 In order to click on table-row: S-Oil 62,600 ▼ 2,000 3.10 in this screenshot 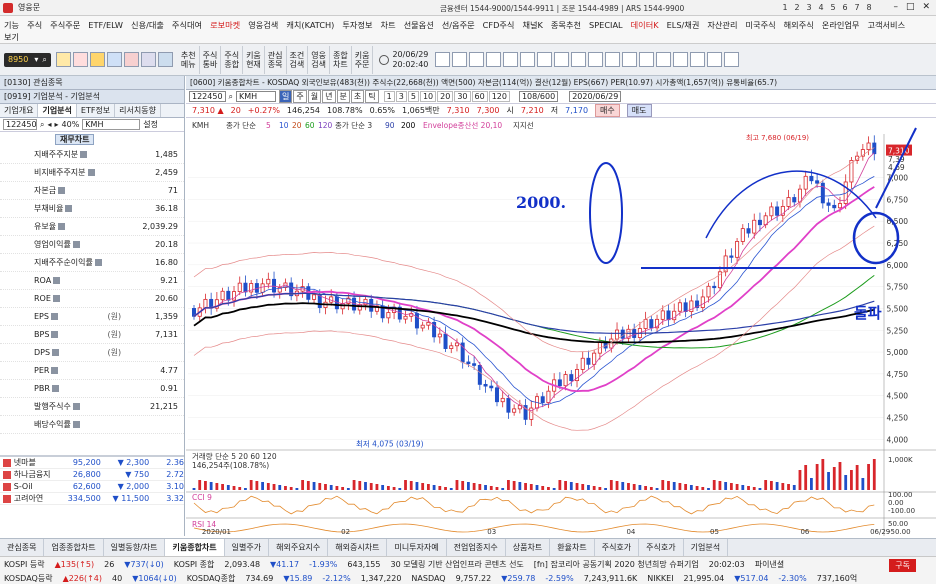, I will do `click(92, 487)`.